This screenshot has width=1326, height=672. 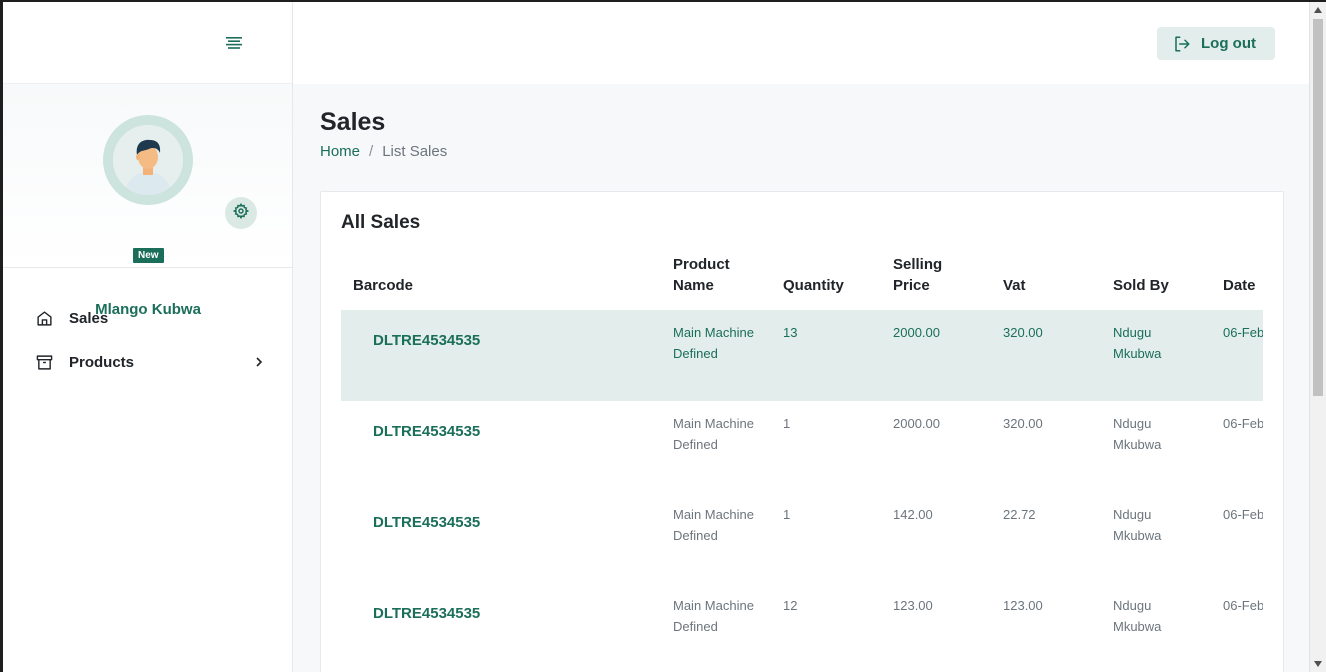 What do you see at coordinates (147, 326) in the screenshot?
I see `sidebar-nav: Sales Products` at bounding box center [147, 326].